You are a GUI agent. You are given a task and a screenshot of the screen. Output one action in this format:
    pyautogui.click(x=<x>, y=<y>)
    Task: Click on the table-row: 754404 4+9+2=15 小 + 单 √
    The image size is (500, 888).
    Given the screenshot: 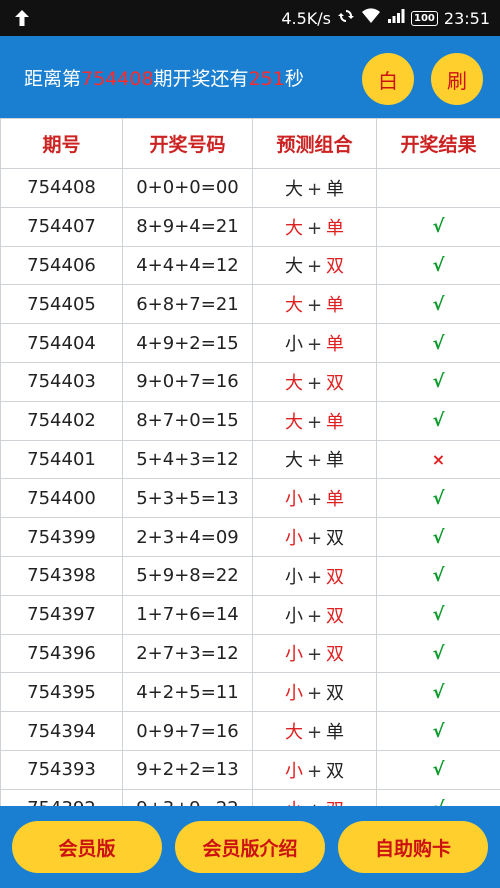 What is the action you would take?
    pyautogui.click(x=250, y=343)
    